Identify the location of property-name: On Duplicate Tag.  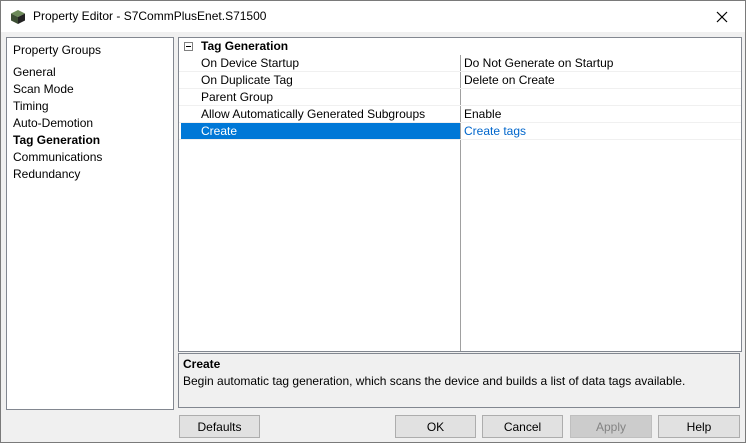
(320, 80).